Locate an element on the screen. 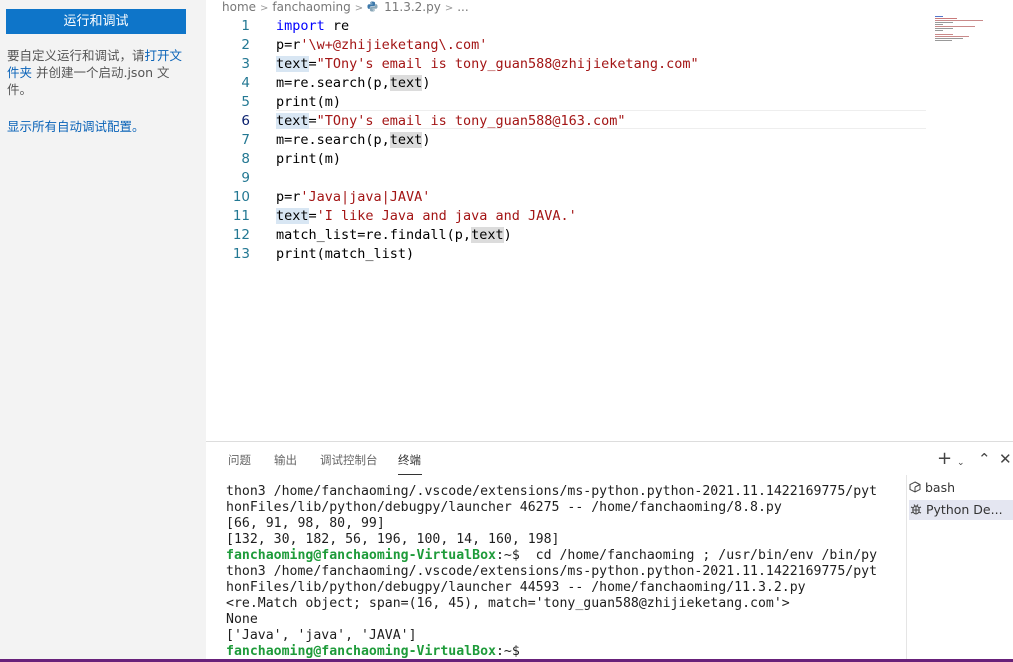  terminal-line: fanchaoming@fanchaoming-VirtualBox:~$ is located at coordinates (566, 652).